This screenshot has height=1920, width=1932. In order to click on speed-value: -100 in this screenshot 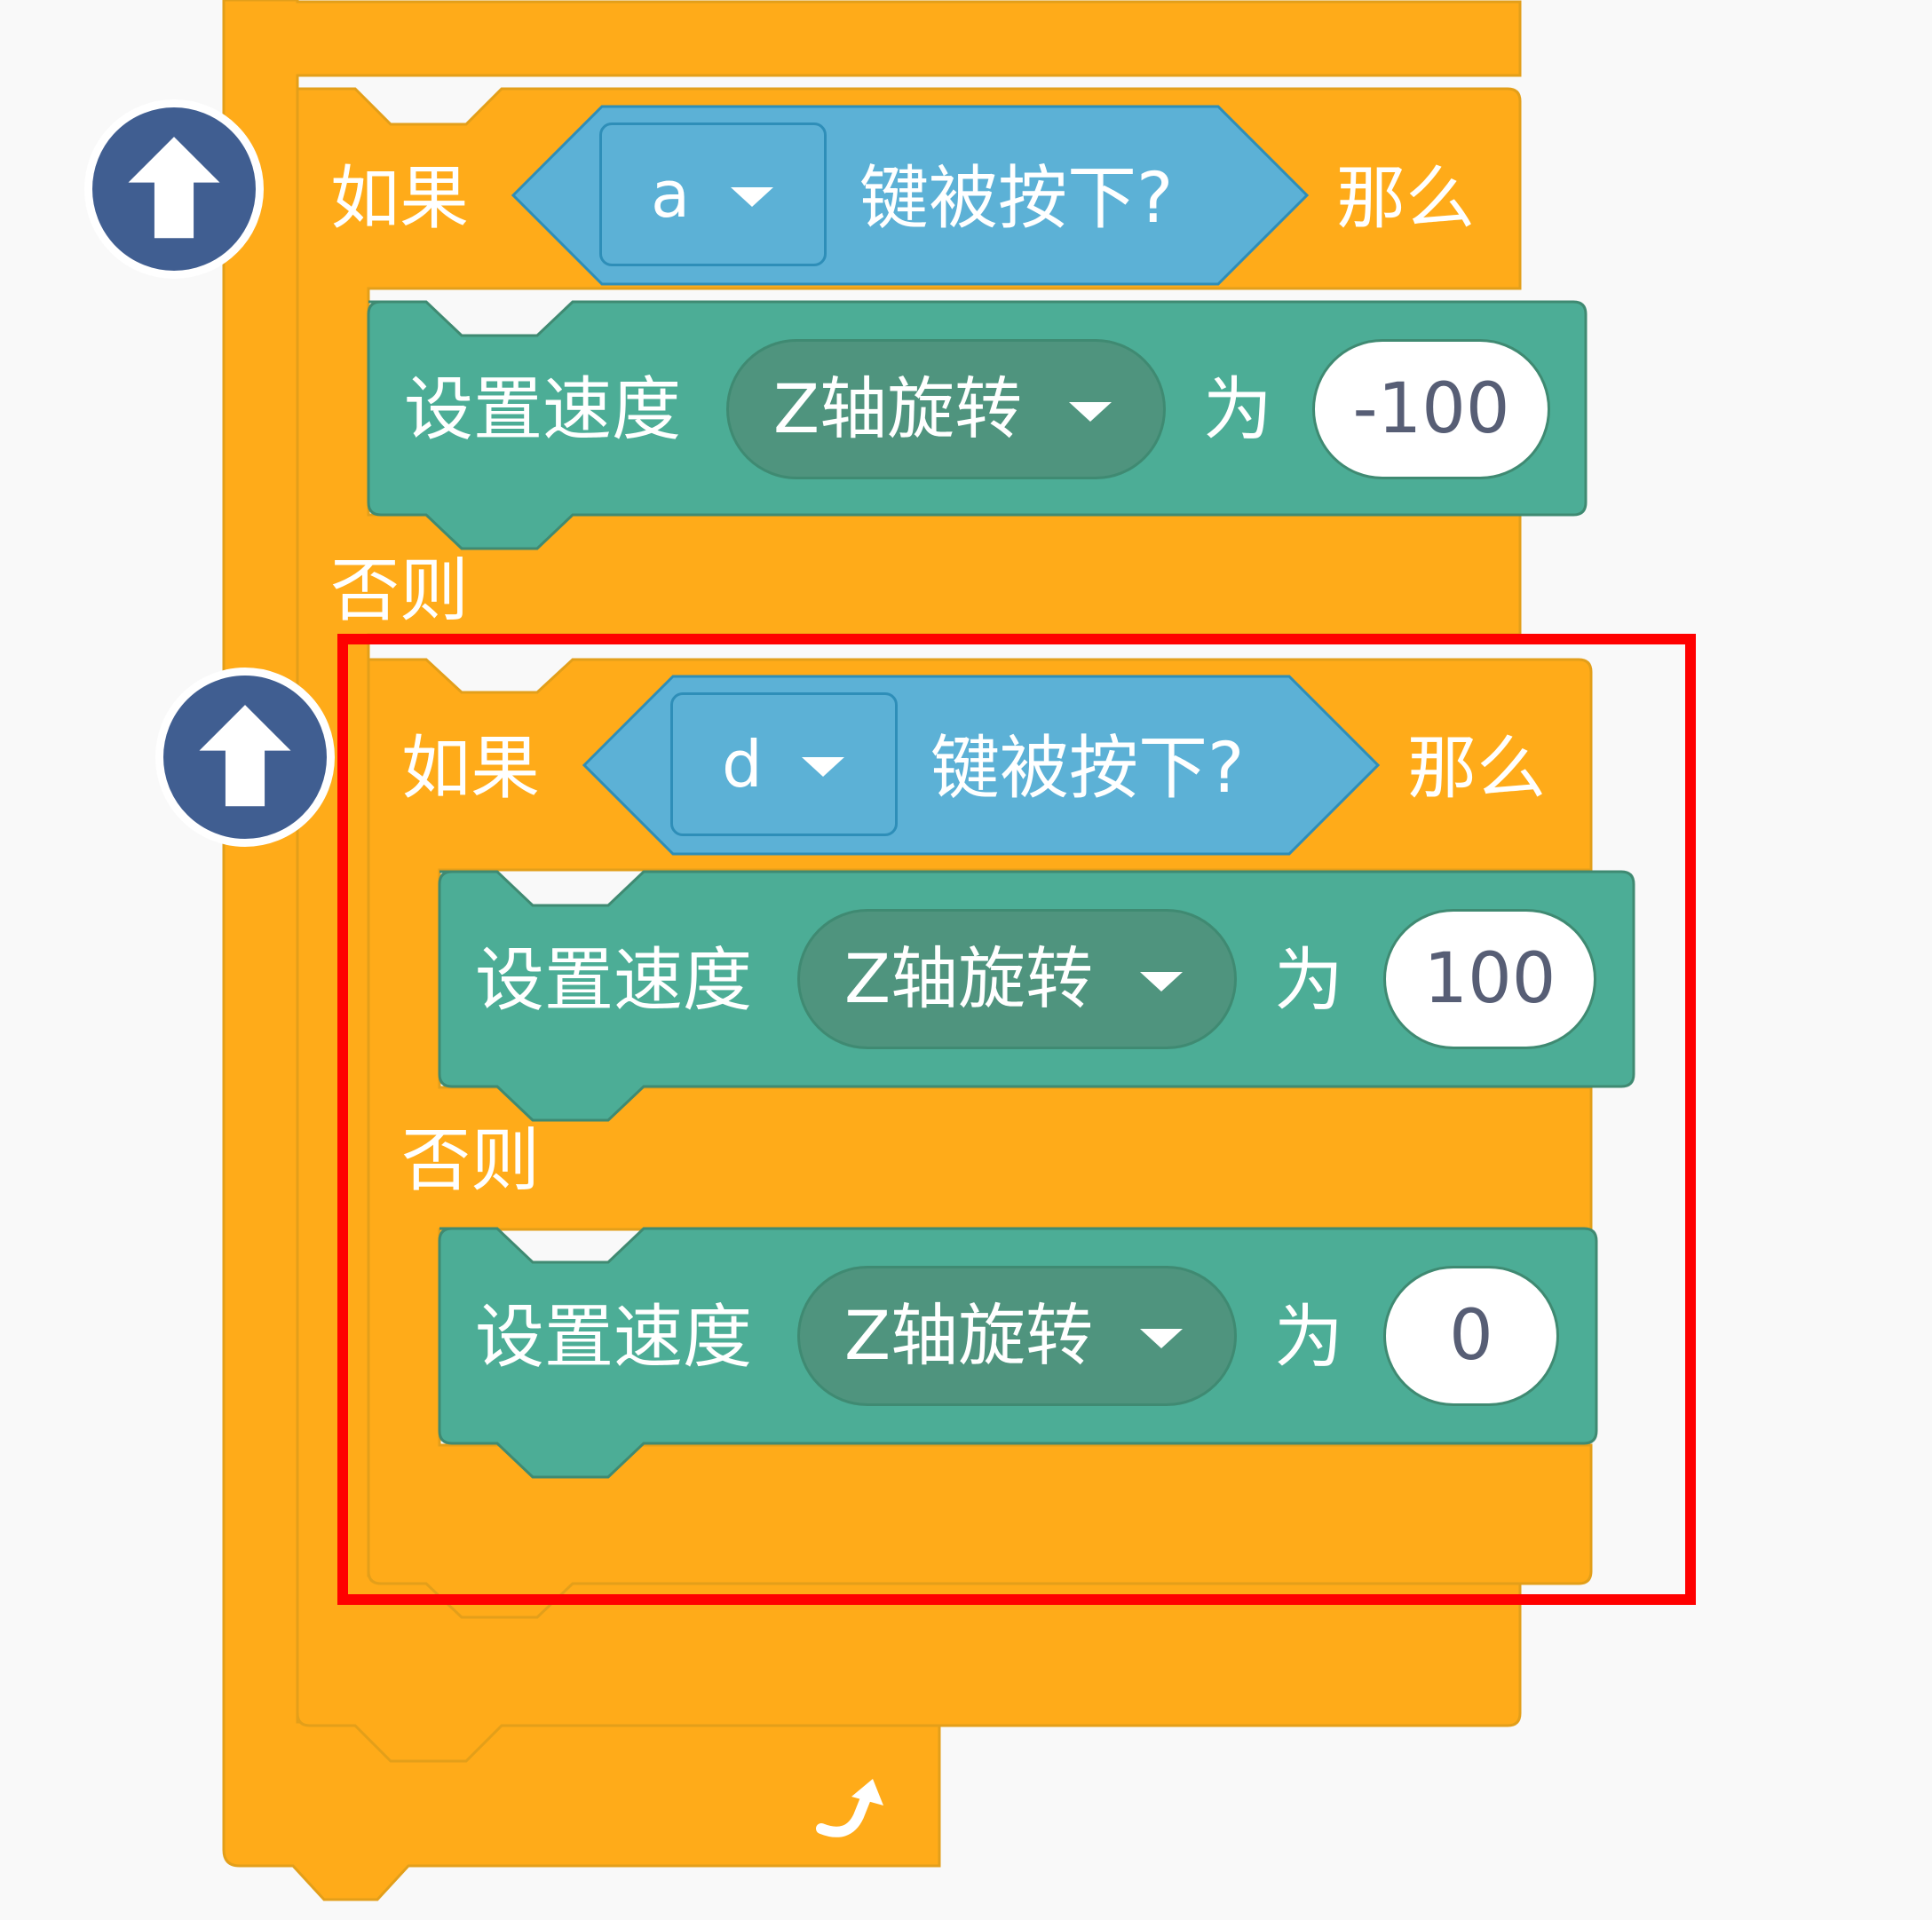, I will do `click(1431, 409)`.